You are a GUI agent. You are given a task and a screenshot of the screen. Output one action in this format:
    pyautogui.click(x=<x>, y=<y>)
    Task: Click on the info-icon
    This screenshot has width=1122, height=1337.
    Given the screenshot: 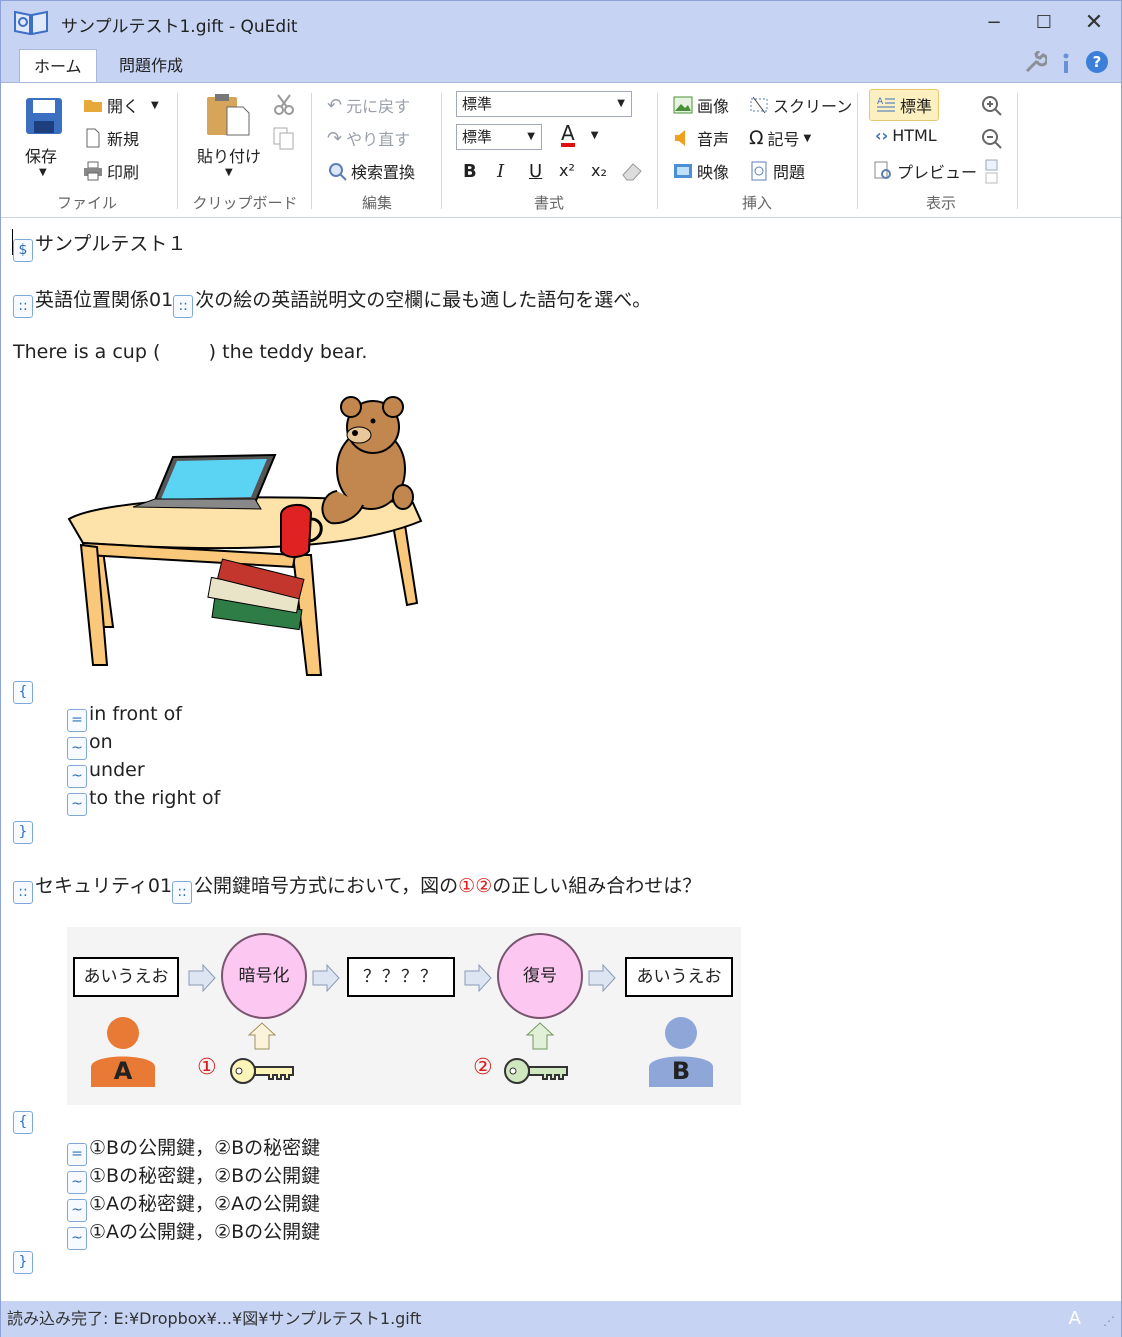 What is the action you would take?
    pyautogui.click(x=1066, y=63)
    